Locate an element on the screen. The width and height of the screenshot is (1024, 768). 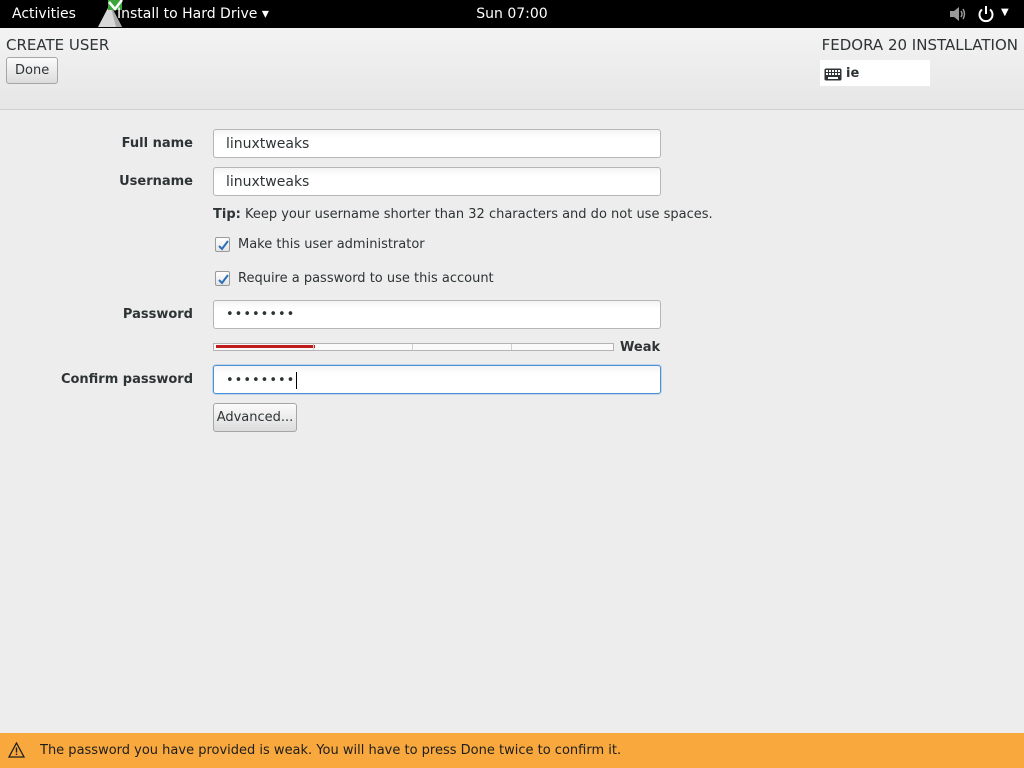
product-title: FEDORA 20 INSTALLATION is located at coordinates (919, 45).